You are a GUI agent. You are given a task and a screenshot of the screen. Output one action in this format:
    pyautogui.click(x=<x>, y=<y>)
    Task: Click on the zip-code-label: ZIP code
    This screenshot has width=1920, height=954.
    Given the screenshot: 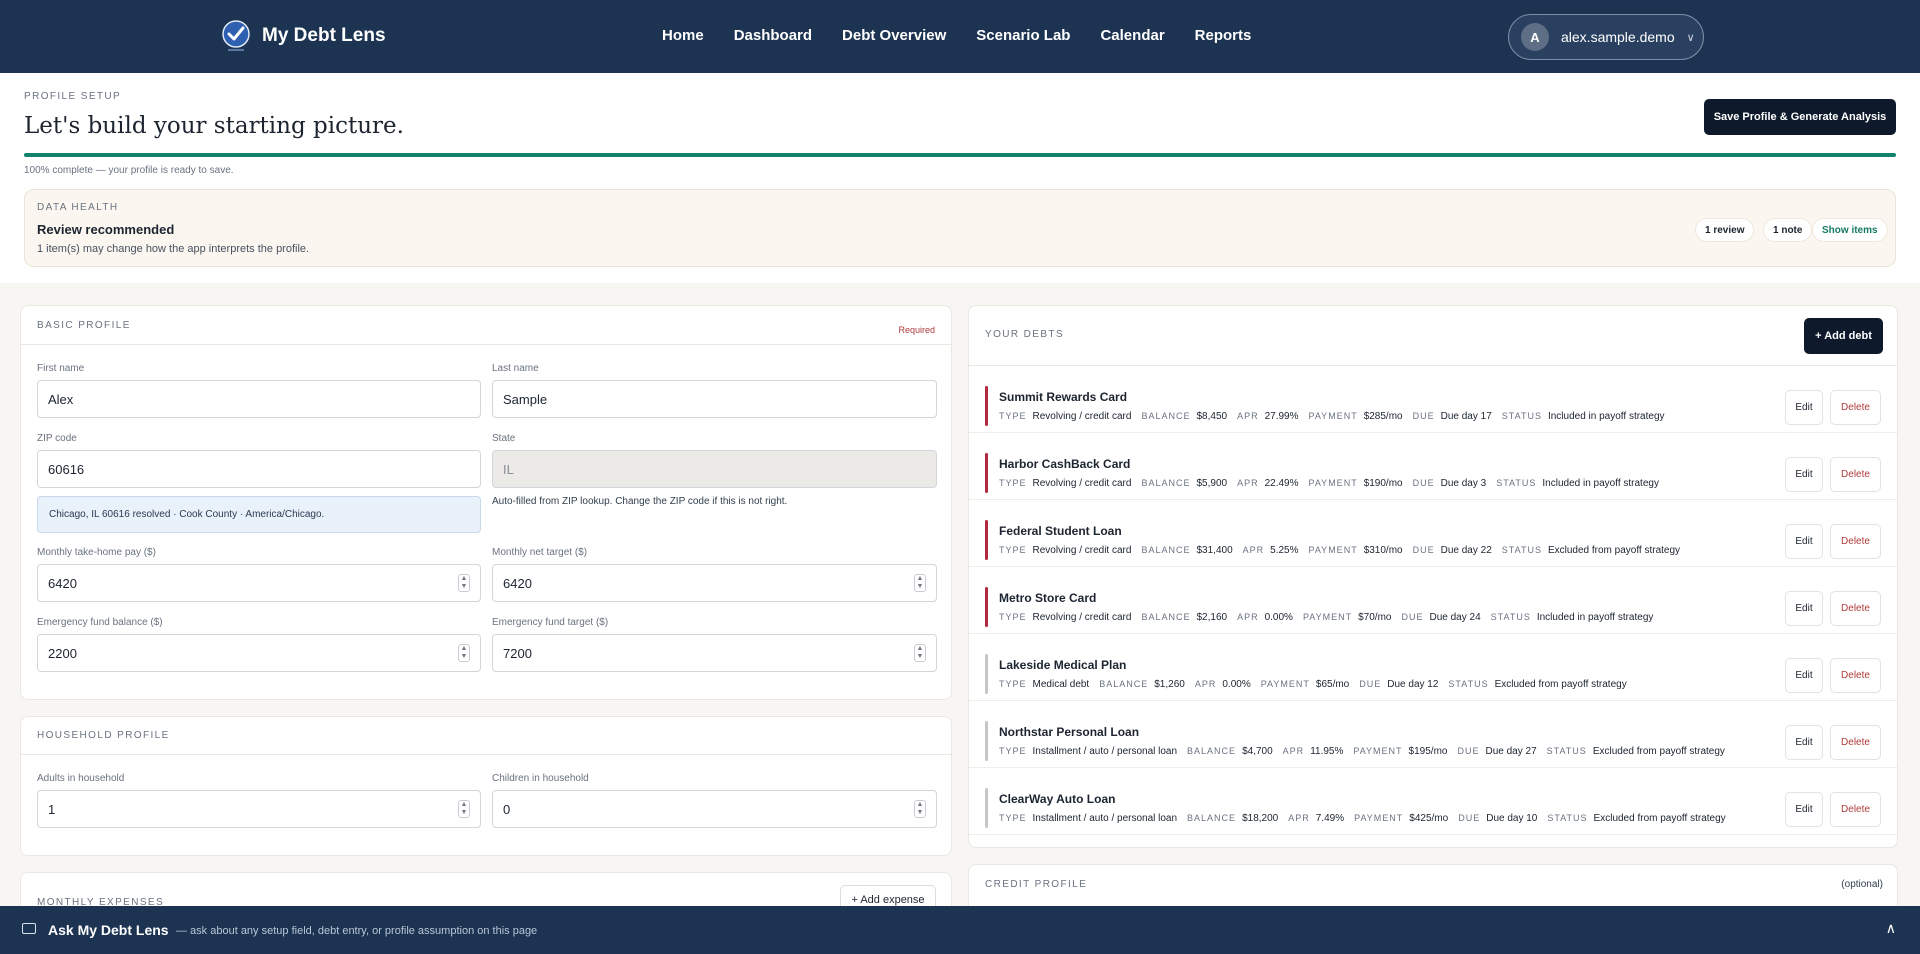 What is the action you would take?
    pyautogui.click(x=57, y=438)
    